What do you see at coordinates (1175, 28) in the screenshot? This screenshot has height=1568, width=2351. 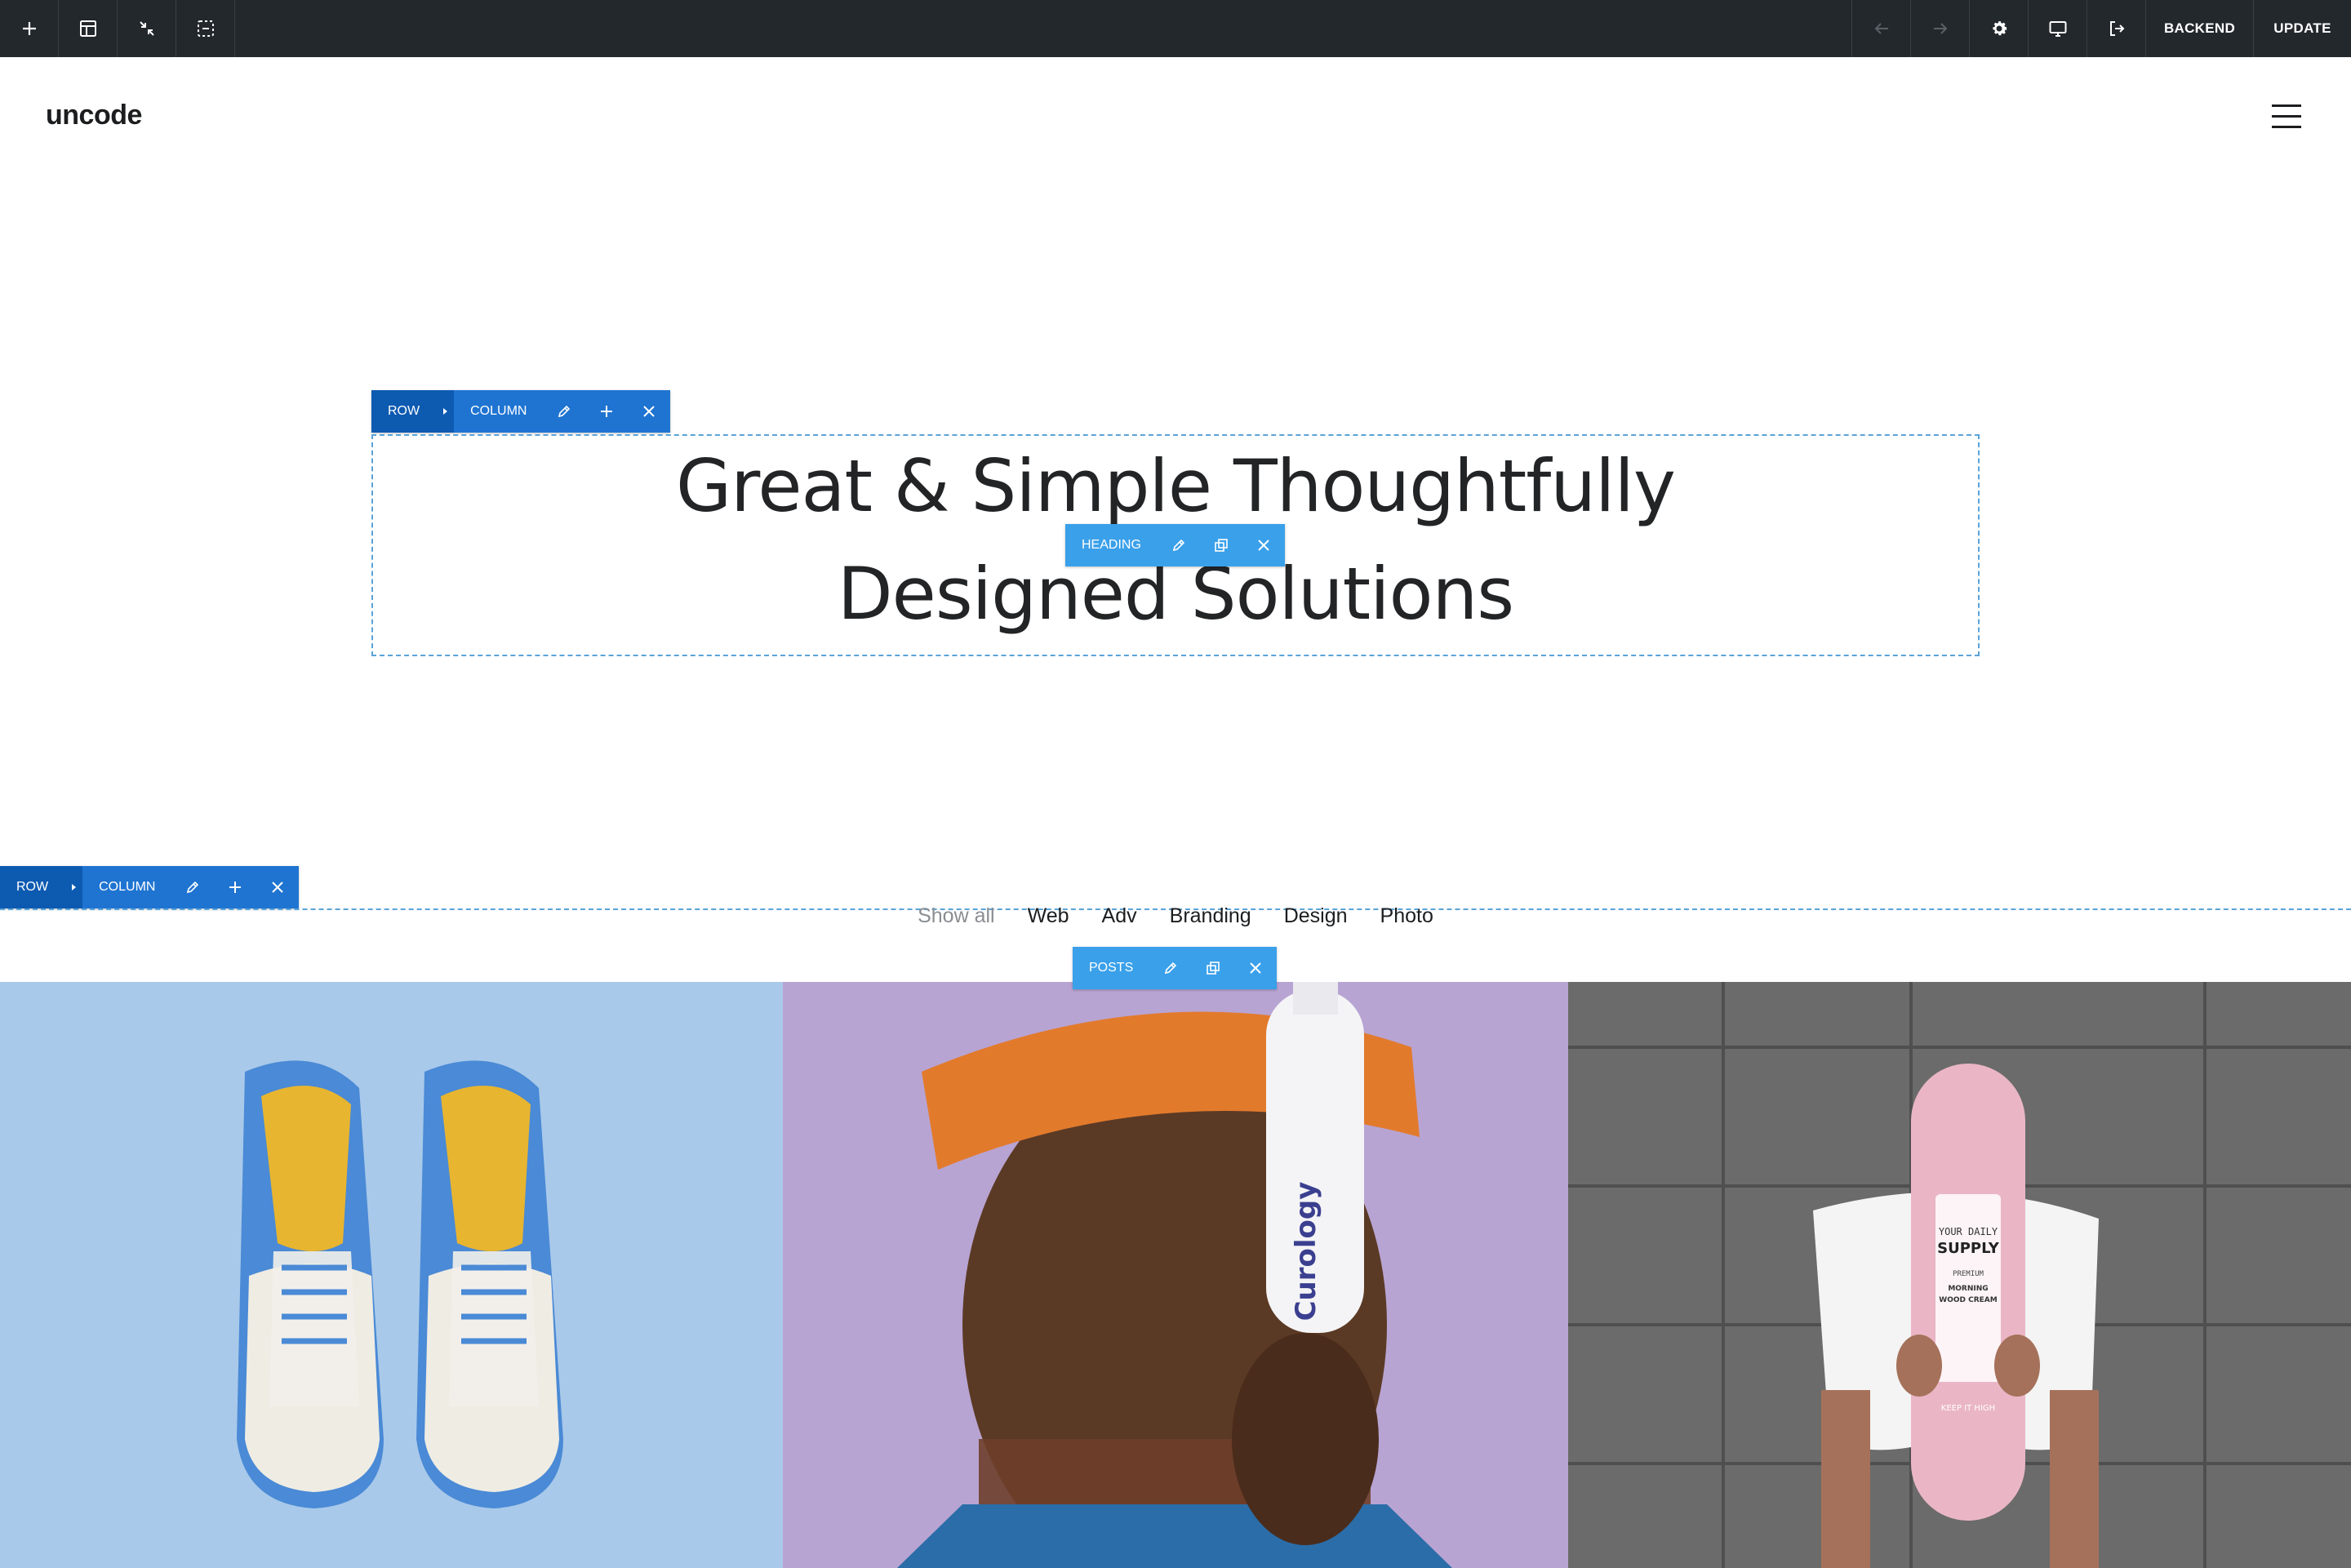 I see `builder-toolbar: BACKEND UPDATE` at bounding box center [1175, 28].